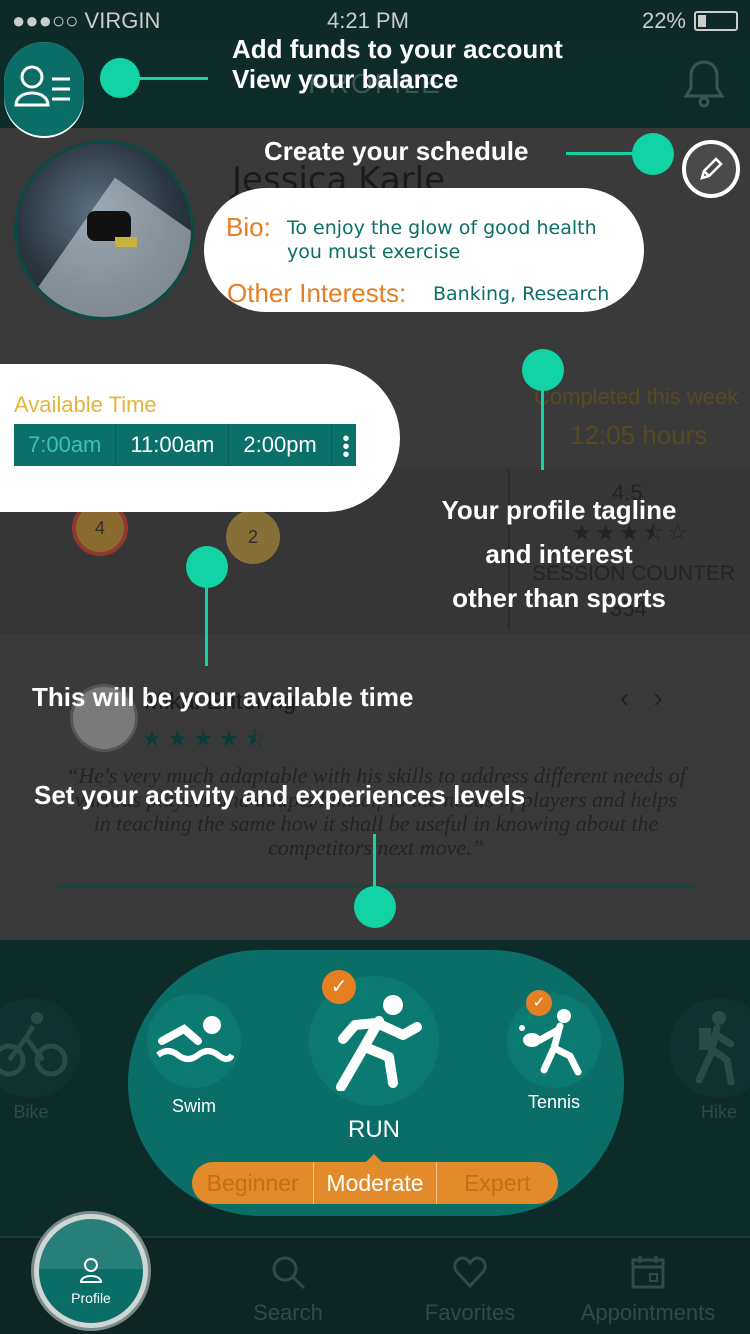  I want to click on activity-swim-label: Swim, so click(194, 1106).